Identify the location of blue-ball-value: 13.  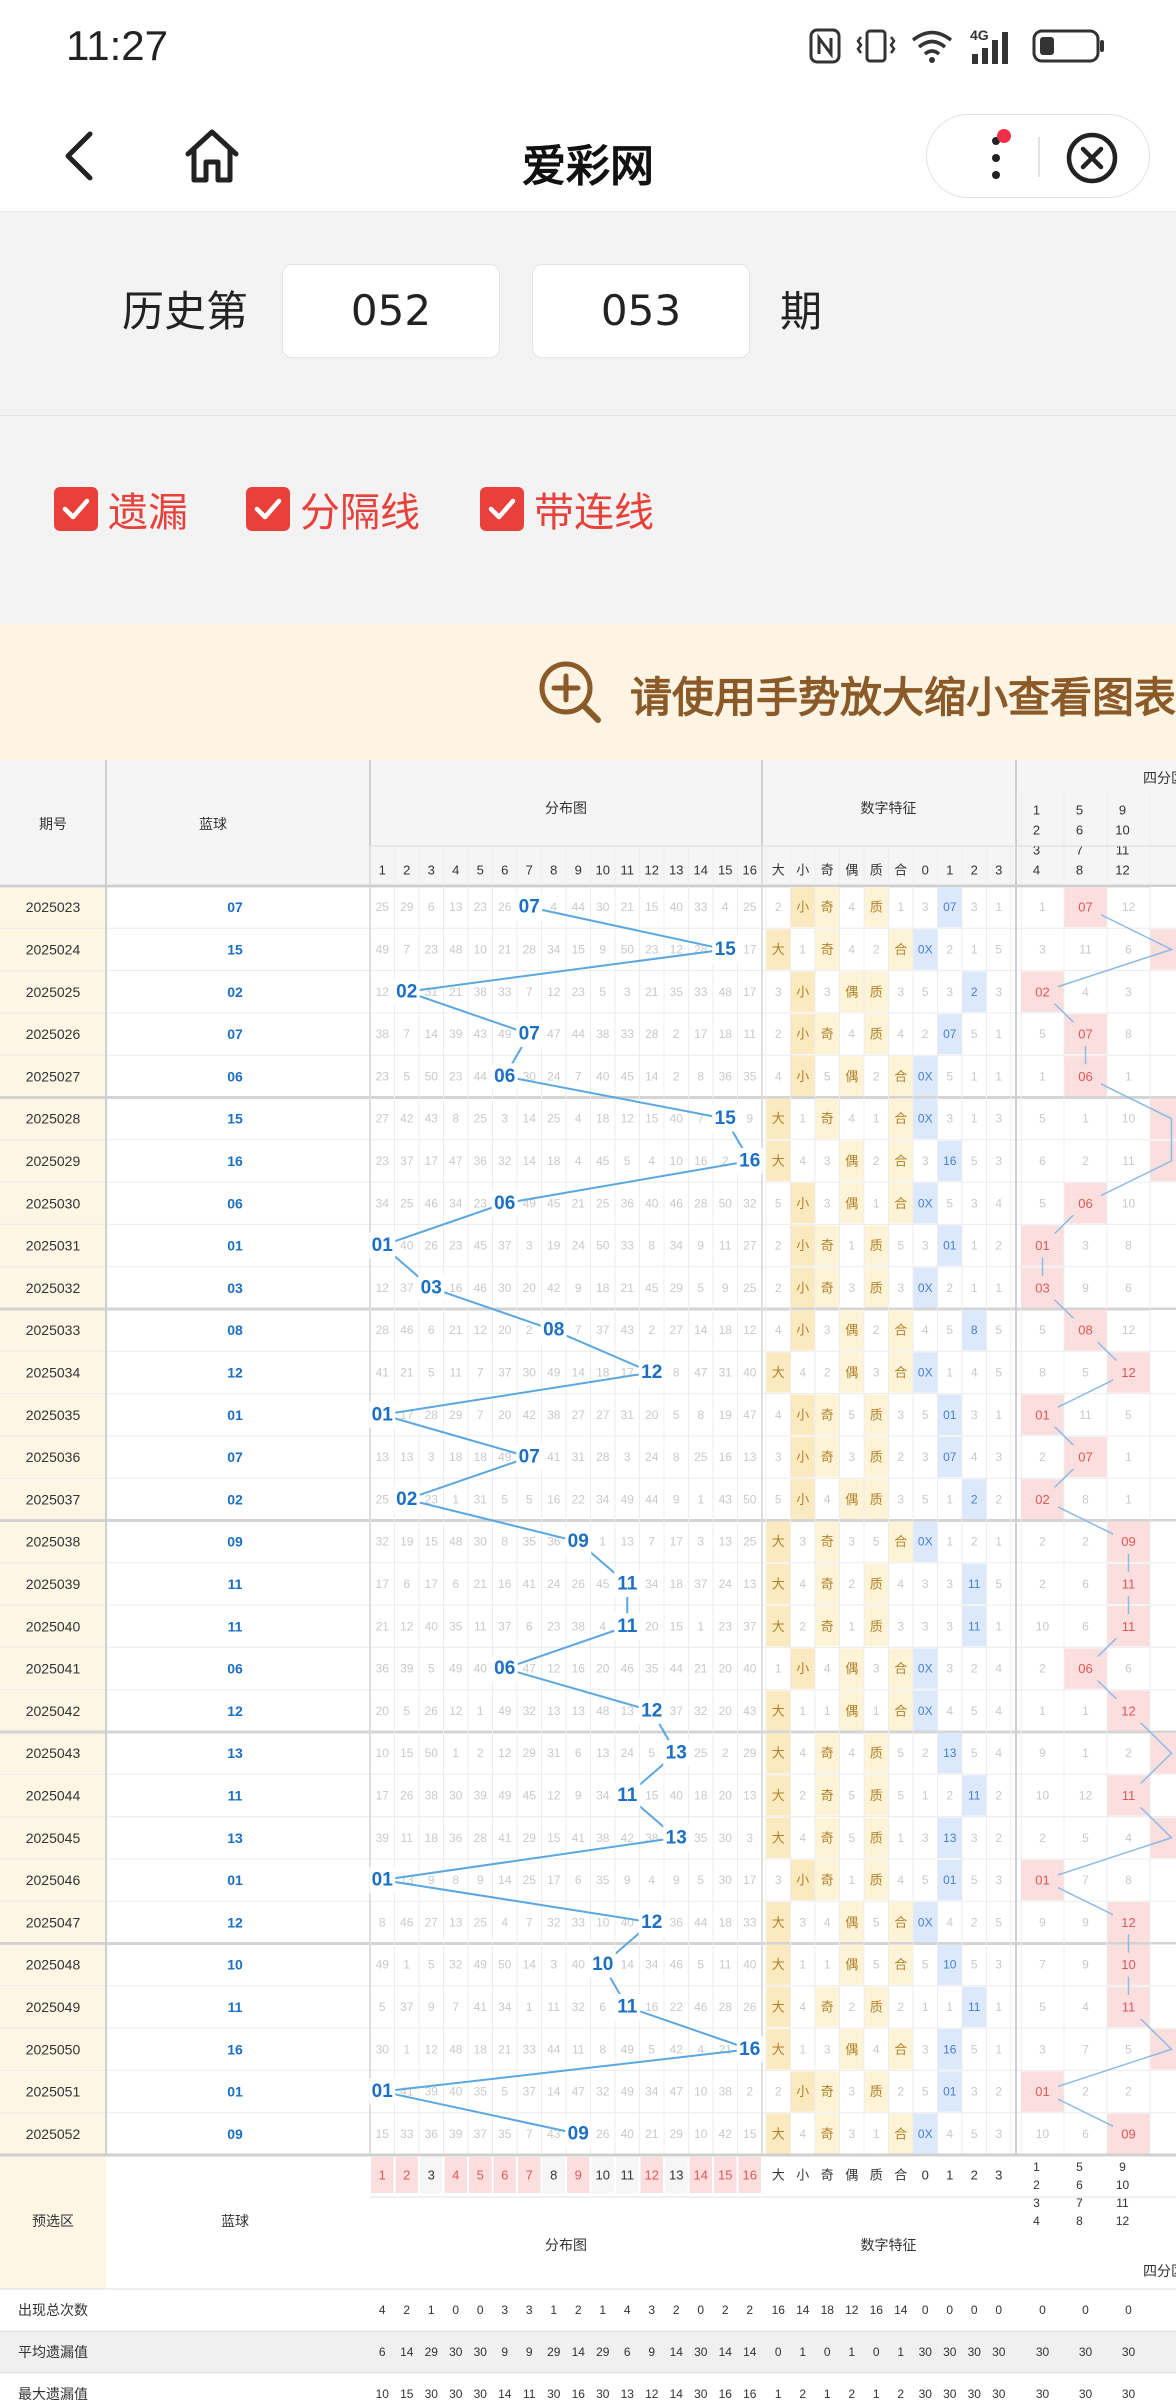
(235, 1753).